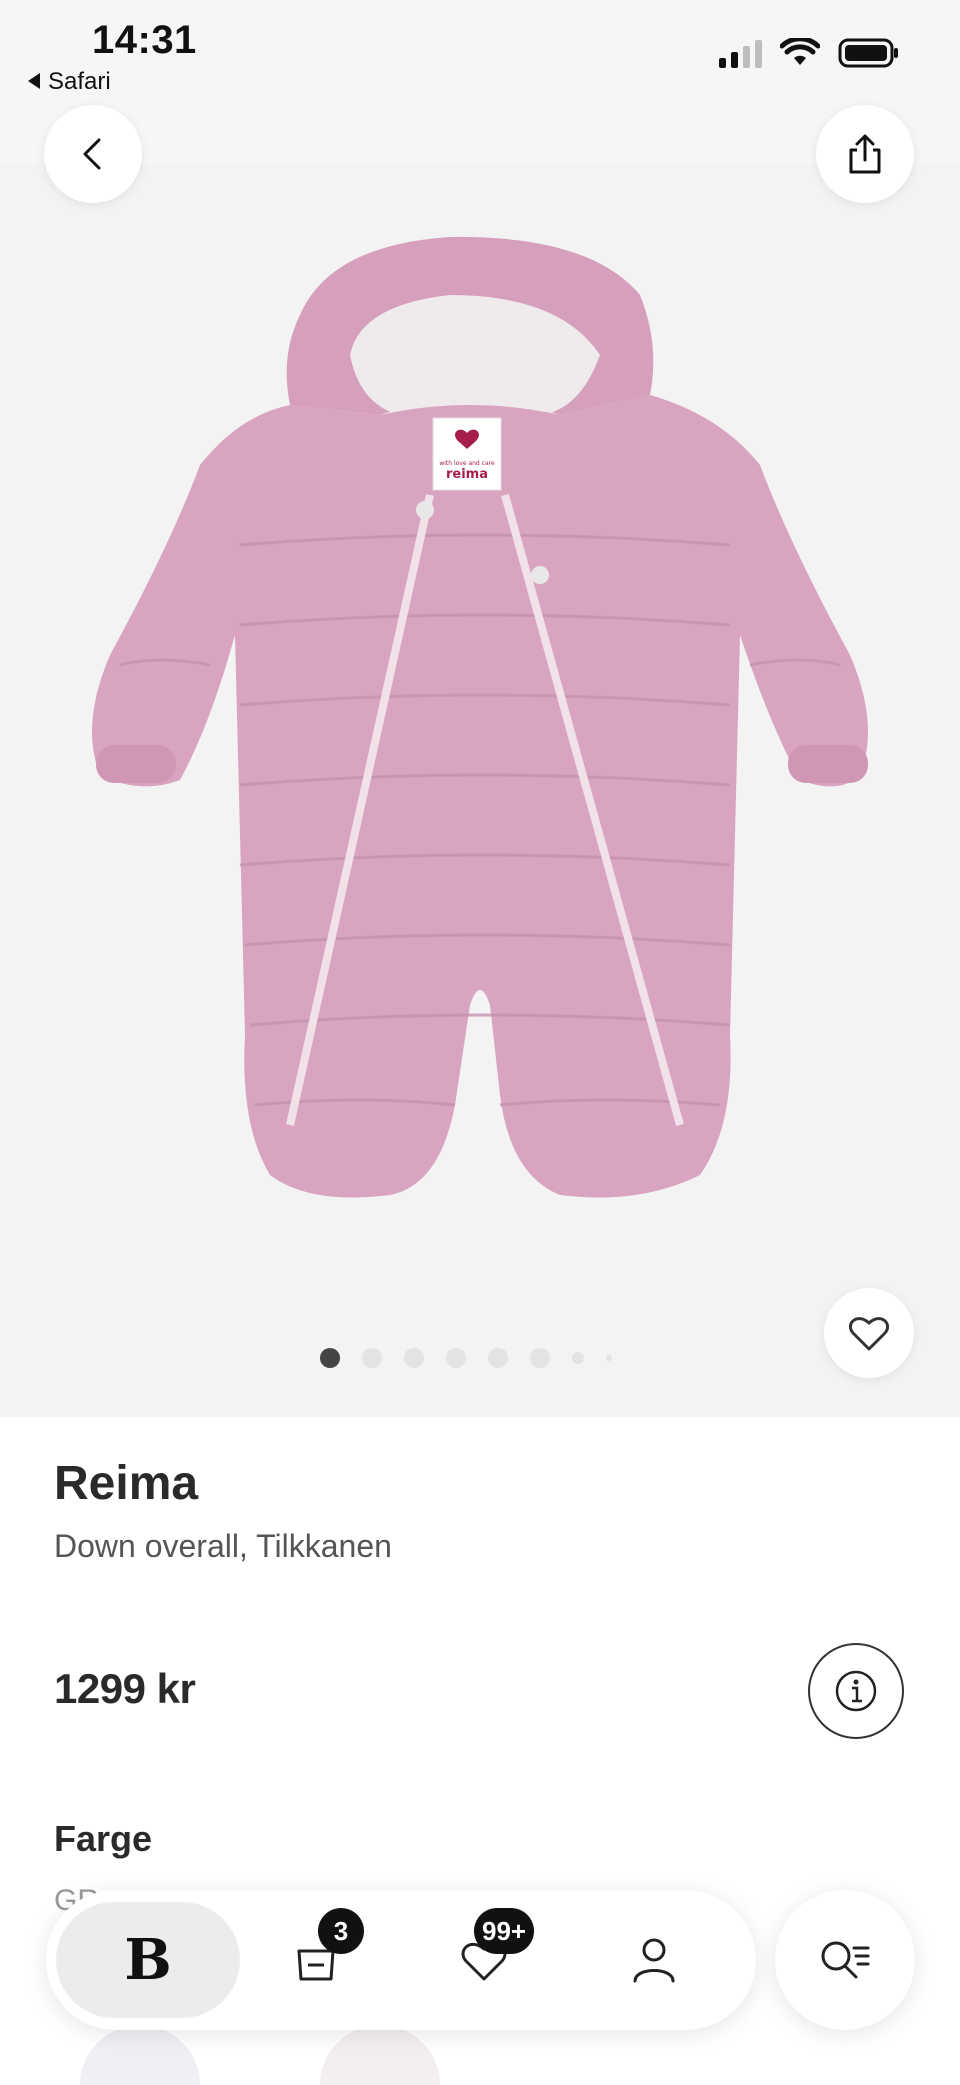 The height and width of the screenshot is (2085, 960). I want to click on status-icons, so click(809, 53).